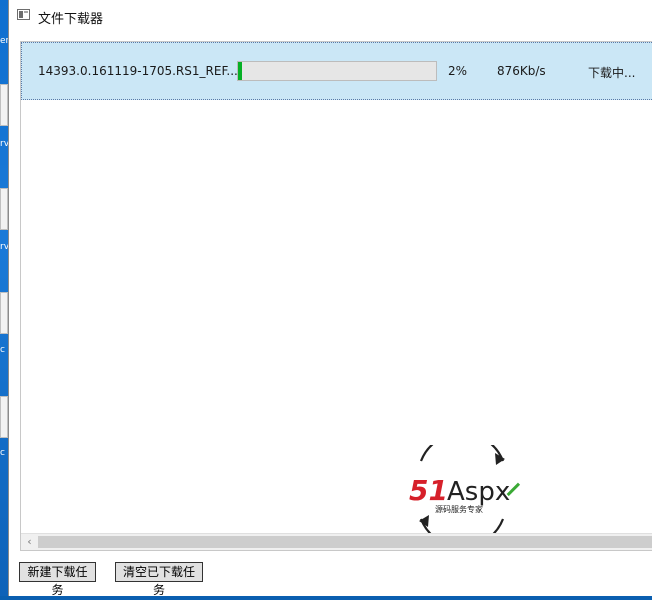 The image size is (652, 600). Describe the element at coordinates (29, 542) in the screenshot. I see `scroll-left-arrow-icon: ‹` at that location.